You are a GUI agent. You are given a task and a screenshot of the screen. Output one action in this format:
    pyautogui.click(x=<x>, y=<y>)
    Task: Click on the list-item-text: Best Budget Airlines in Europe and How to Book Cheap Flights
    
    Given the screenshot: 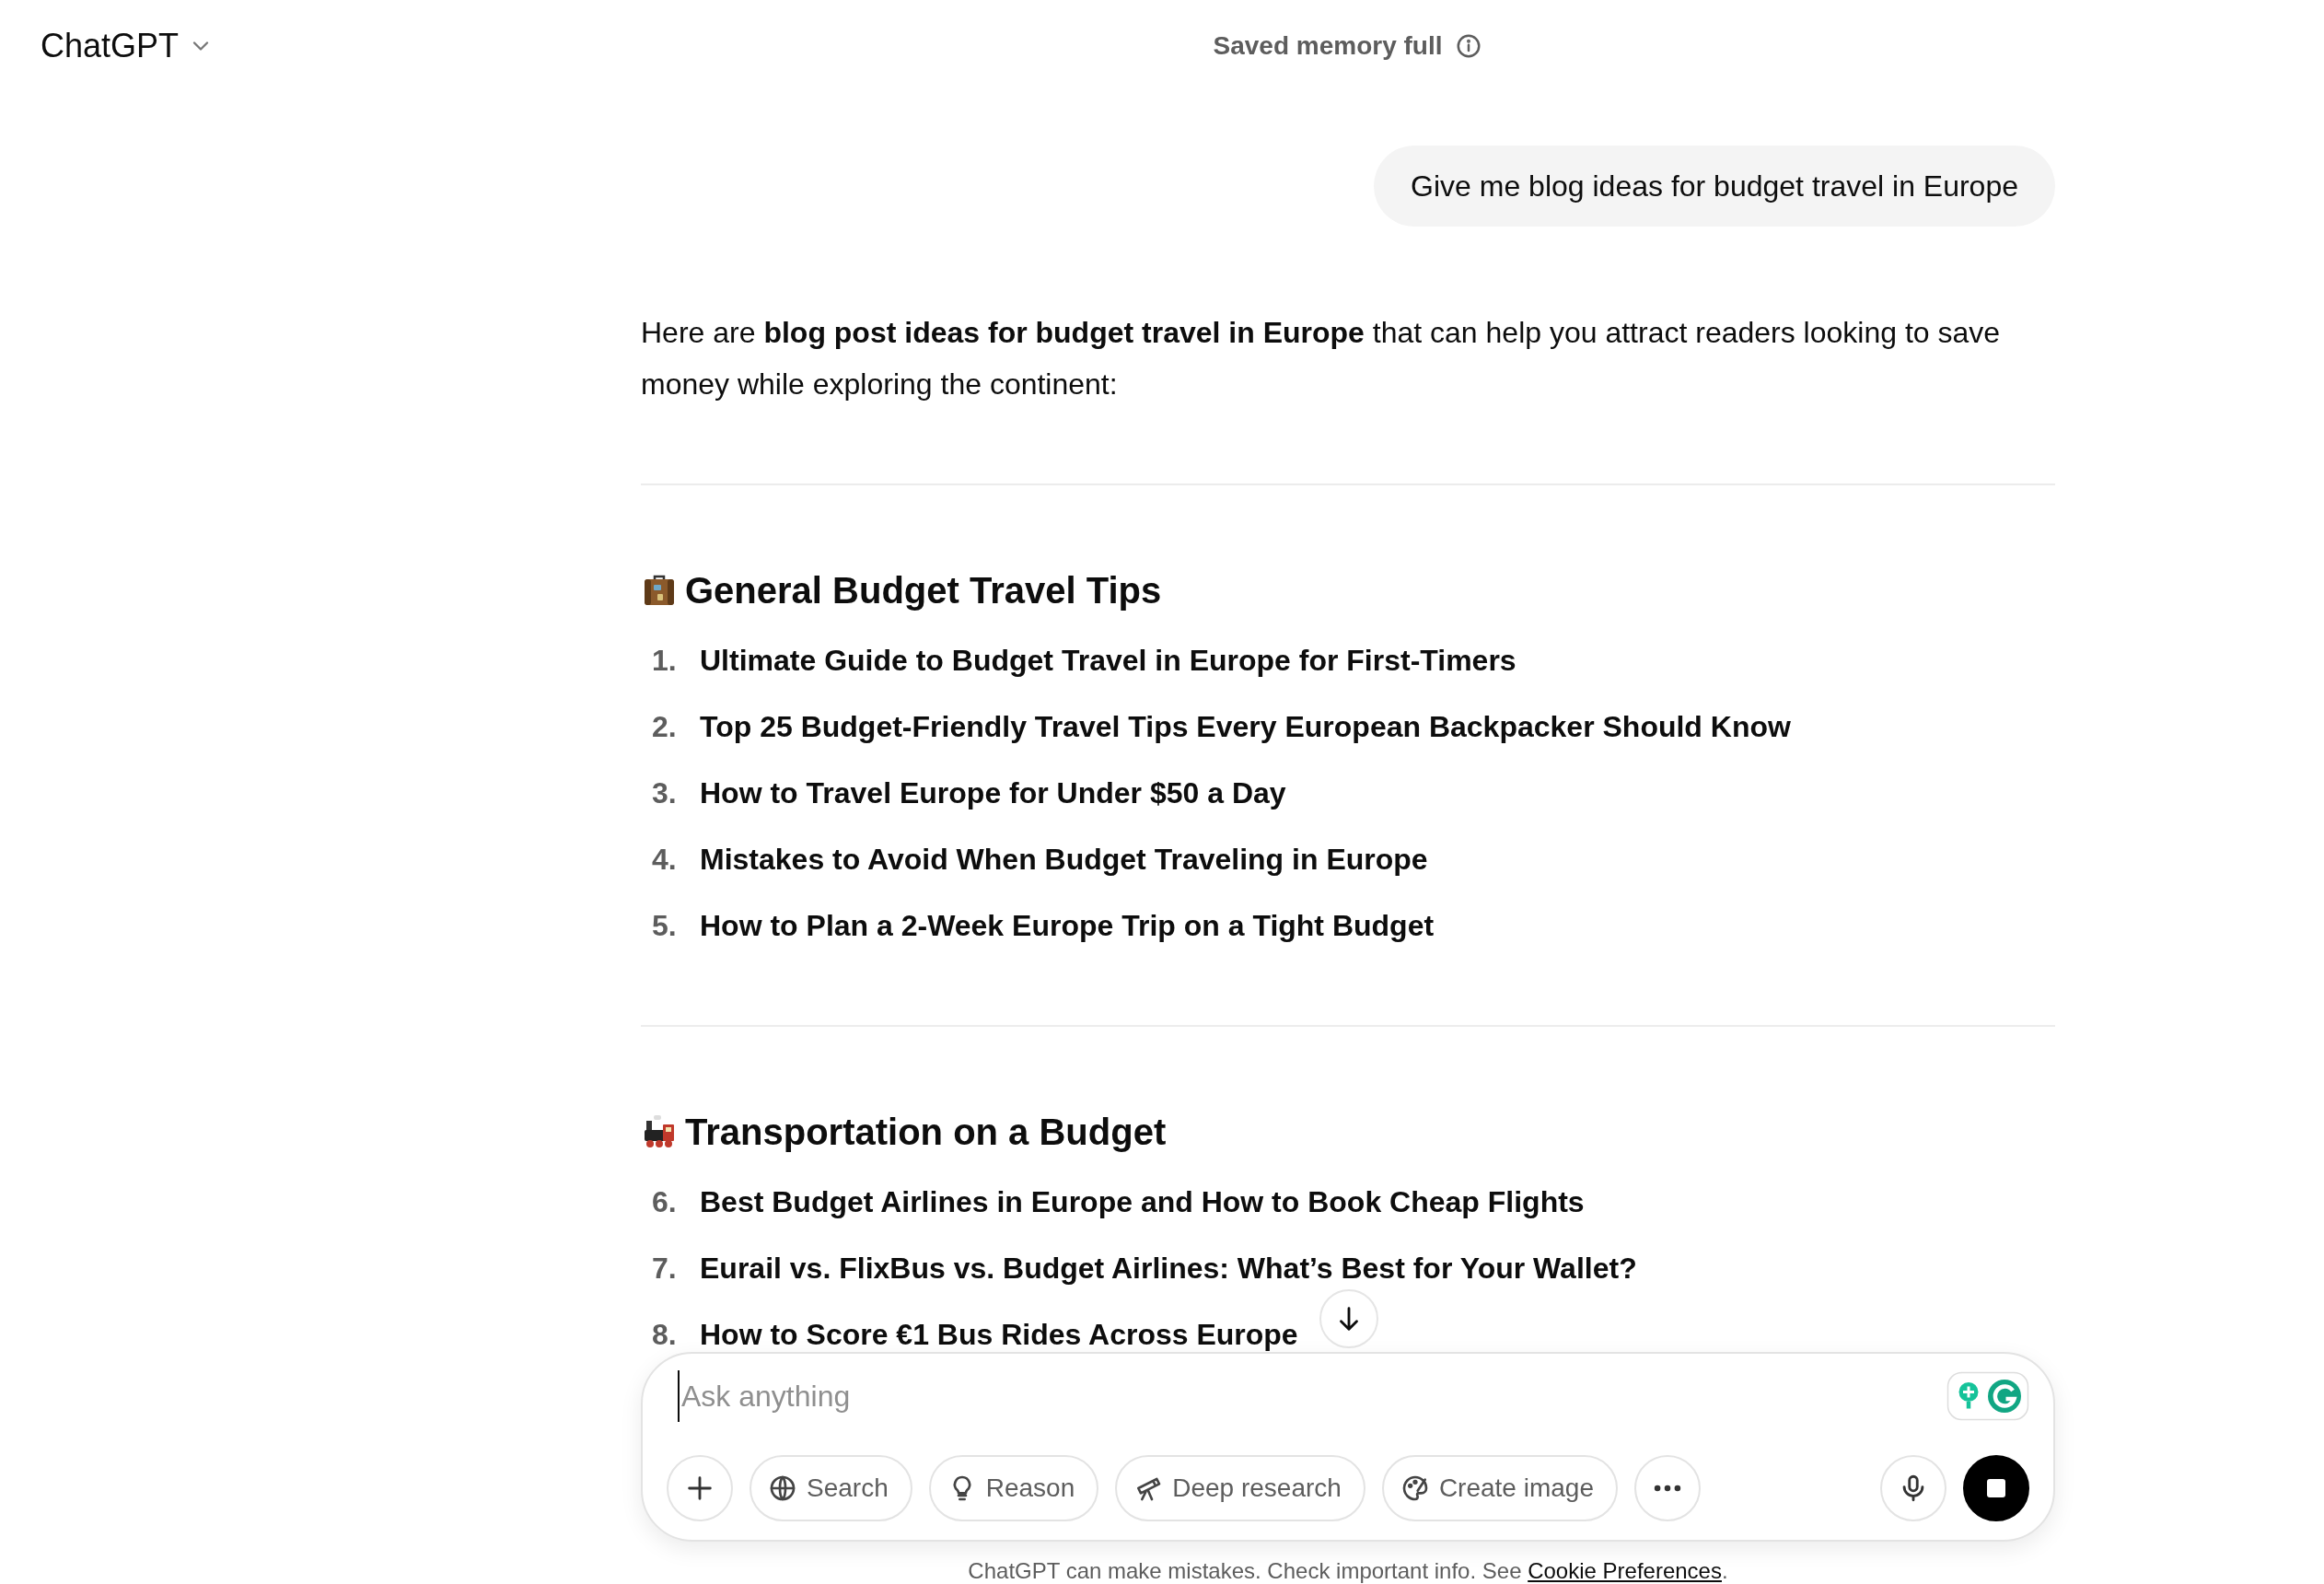 What is the action you would take?
    pyautogui.click(x=1142, y=1202)
    